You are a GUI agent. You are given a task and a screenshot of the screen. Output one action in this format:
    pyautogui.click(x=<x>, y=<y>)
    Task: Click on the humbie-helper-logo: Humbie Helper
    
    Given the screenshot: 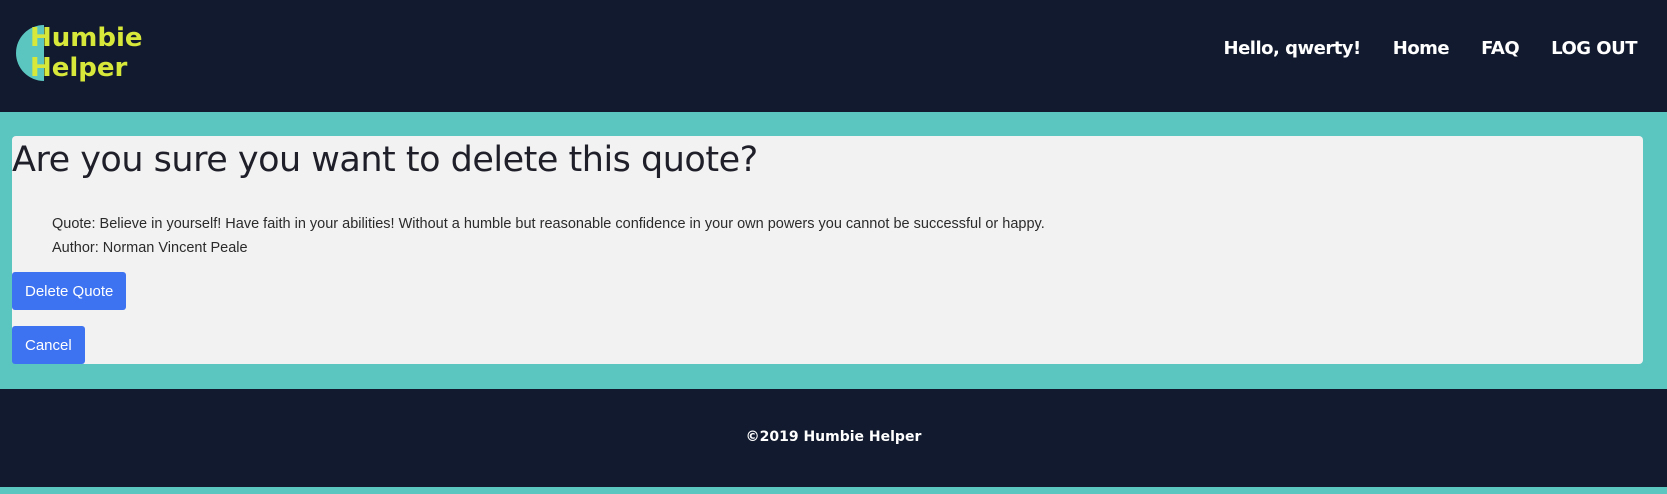 What is the action you would take?
    pyautogui.click(x=91, y=55)
    